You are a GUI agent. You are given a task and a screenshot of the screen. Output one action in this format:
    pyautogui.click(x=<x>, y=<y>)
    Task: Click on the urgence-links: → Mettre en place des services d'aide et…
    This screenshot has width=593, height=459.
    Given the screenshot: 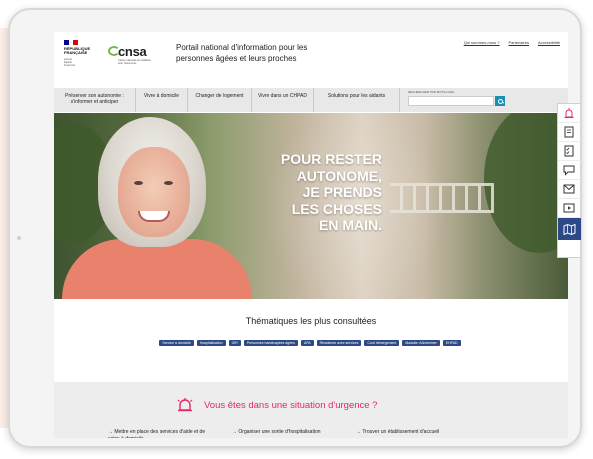 What is the action you would take?
    pyautogui.click(x=282, y=433)
    